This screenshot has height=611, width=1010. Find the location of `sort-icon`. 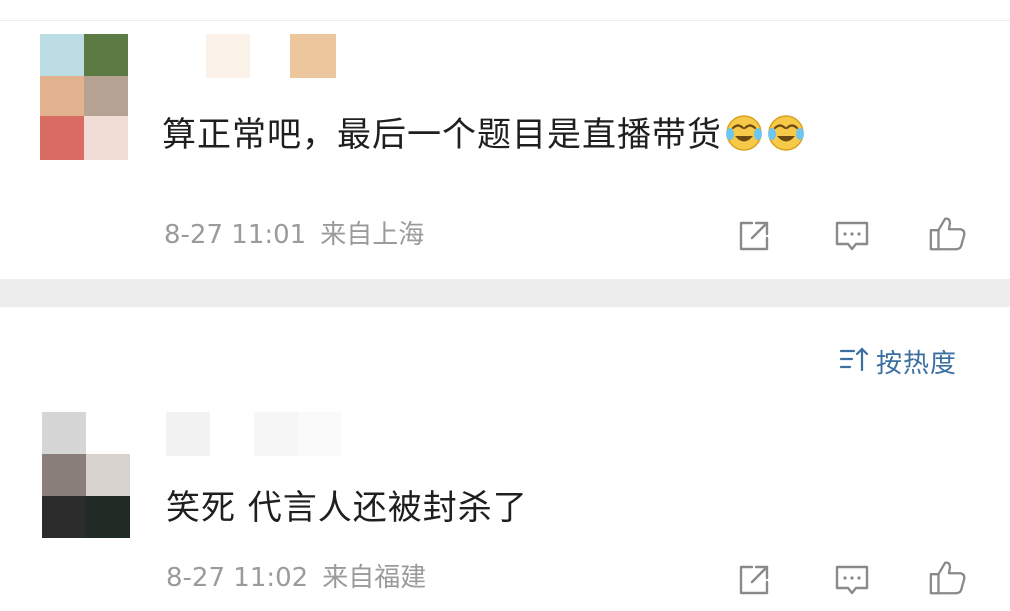

sort-icon is located at coordinates (854, 361).